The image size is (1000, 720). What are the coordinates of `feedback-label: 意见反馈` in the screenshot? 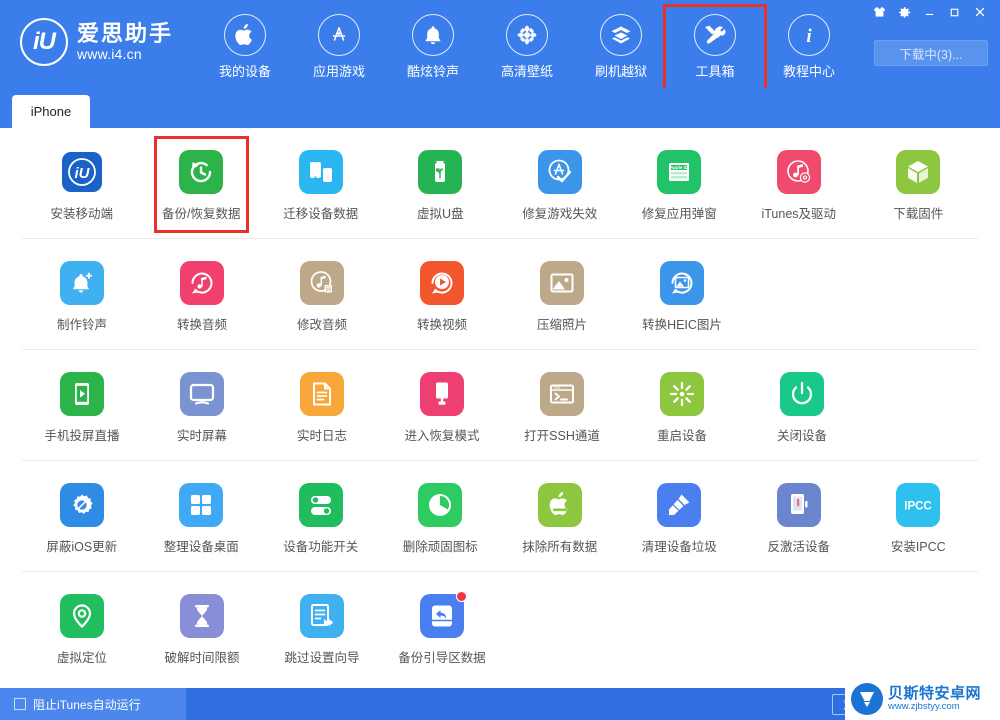 It's located at (866, 704).